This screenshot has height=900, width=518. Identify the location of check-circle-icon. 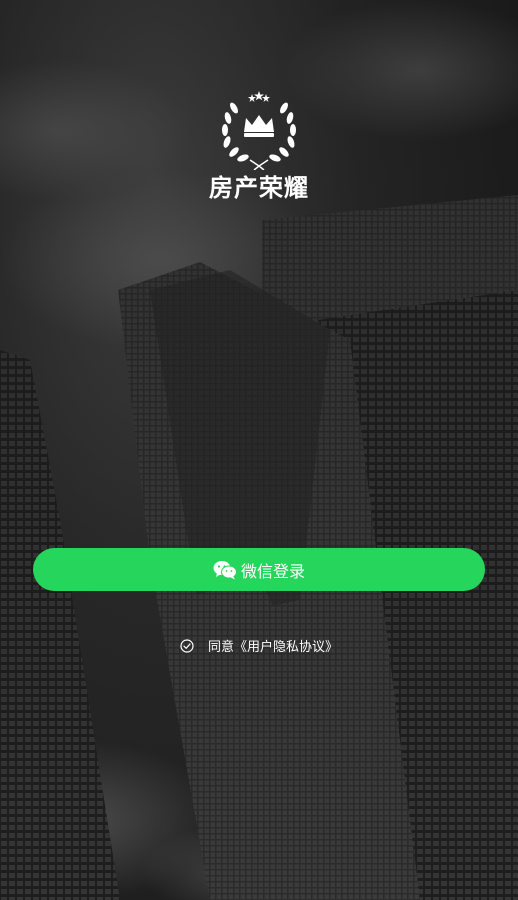
(187, 645).